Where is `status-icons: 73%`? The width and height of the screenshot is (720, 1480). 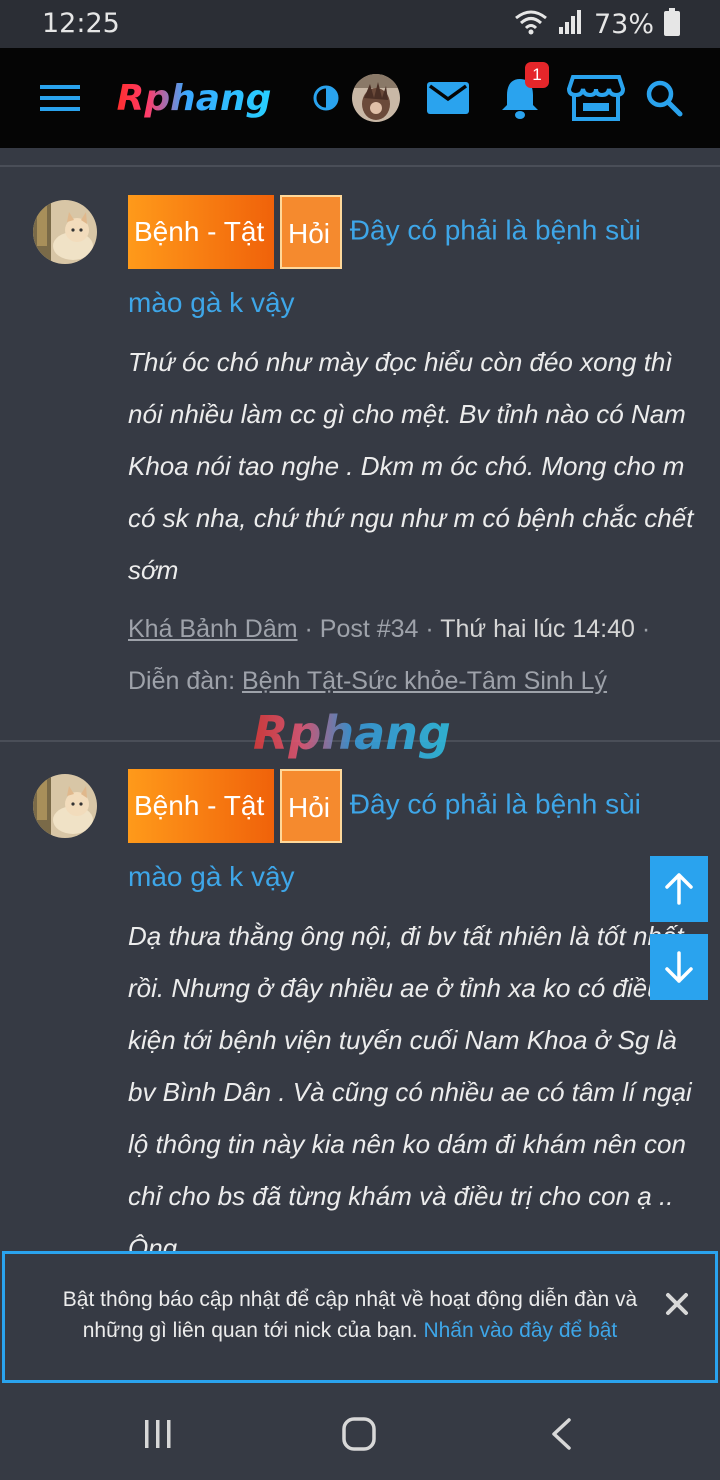
status-icons: 73% is located at coordinates (597, 24).